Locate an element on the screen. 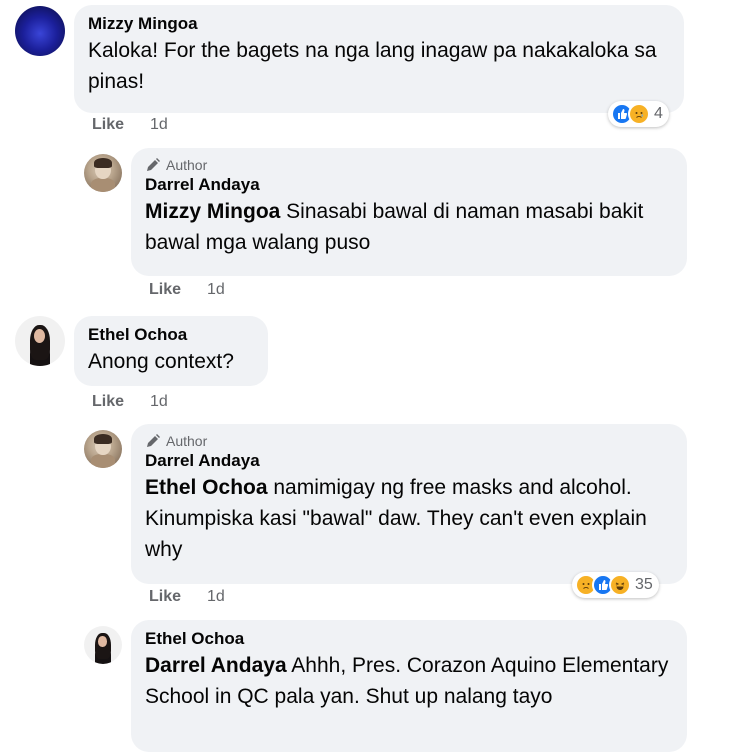  comment-author: Mizzy Mingoa is located at coordinates (379, 24).